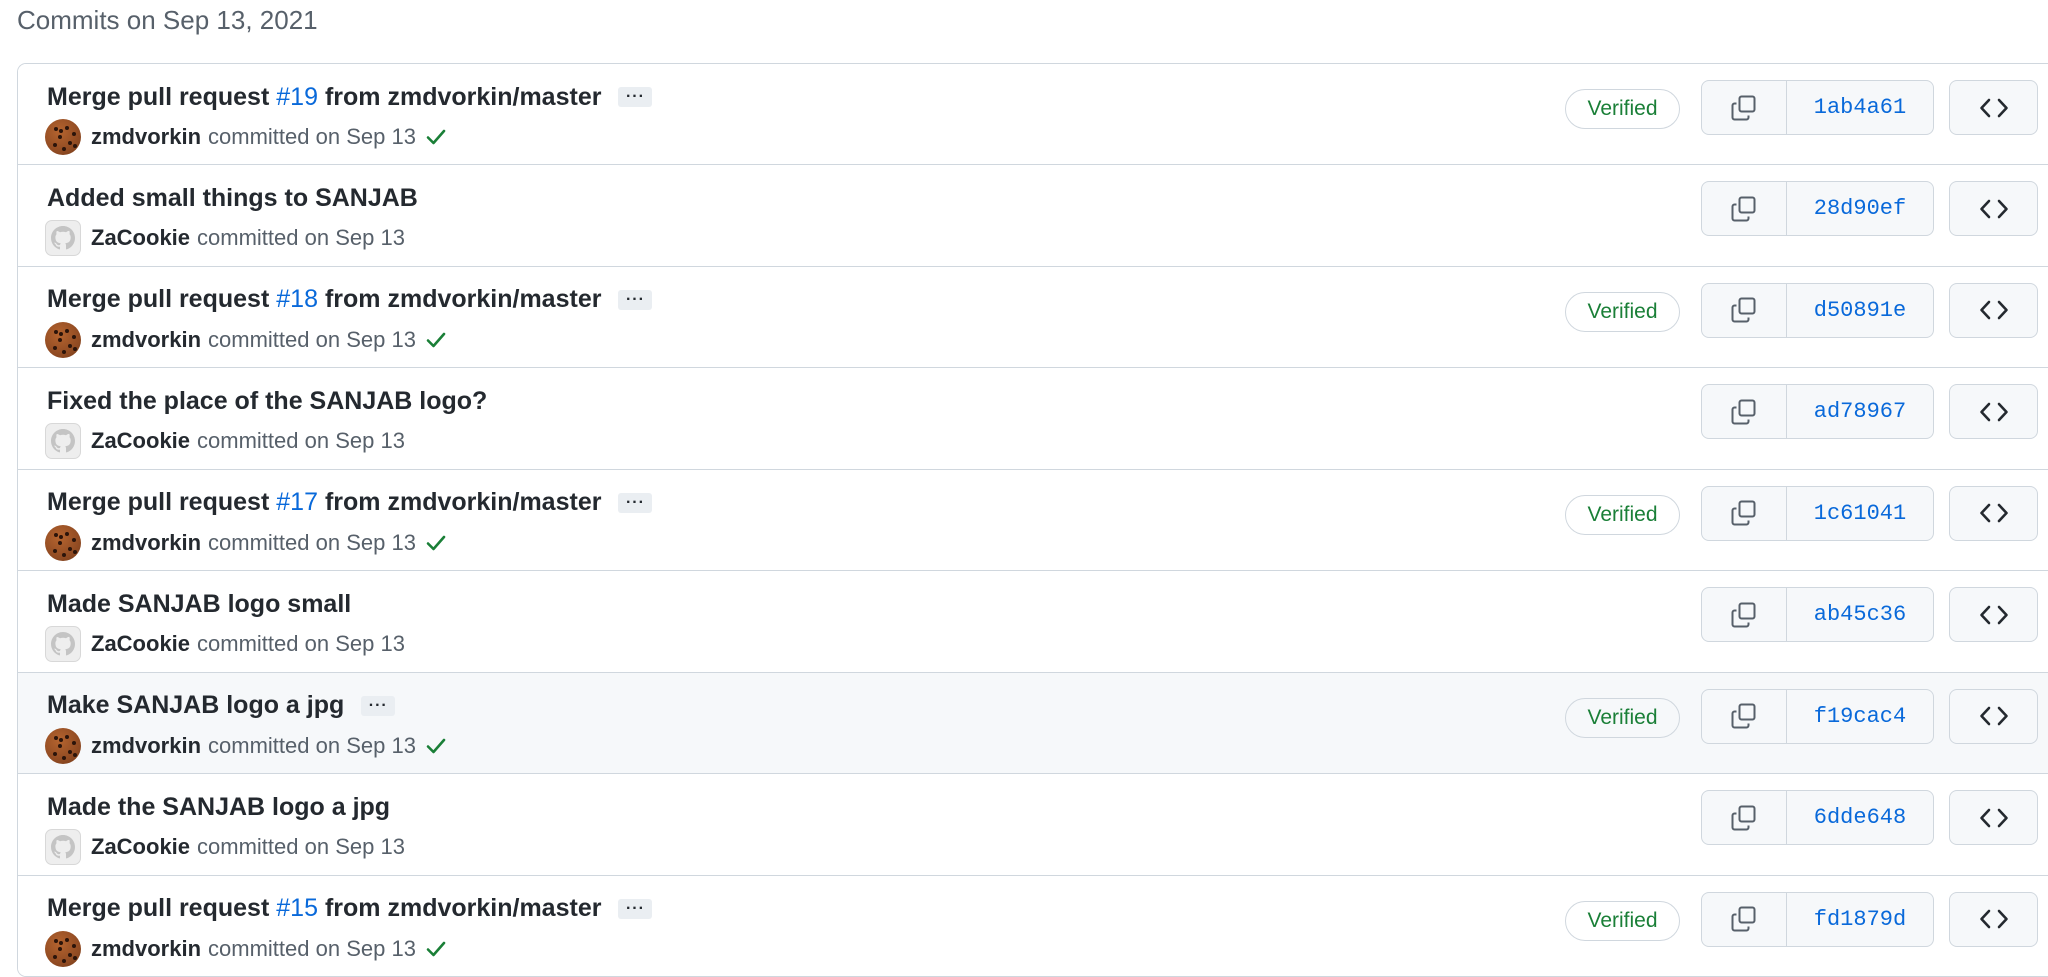  I want to click on commit-sha-link: 28d90ef, so click(1860, 208).